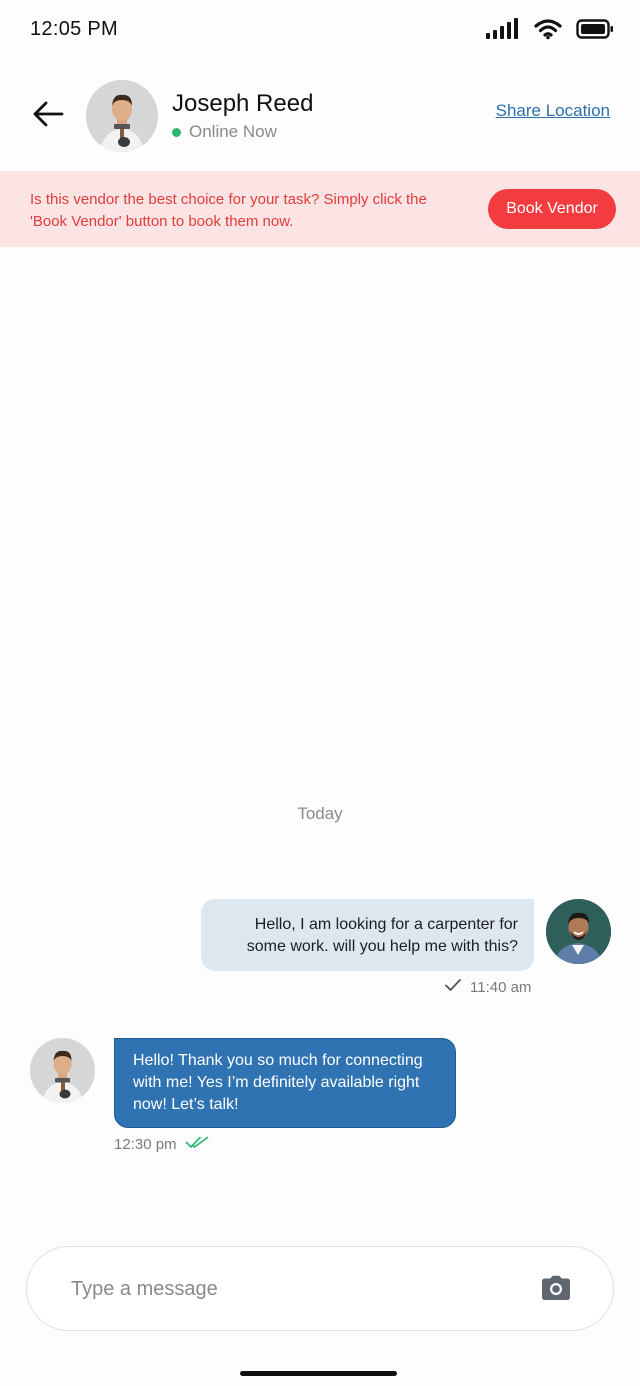 The height and width of the screenshot is (1386, 640). I want to click on single-check-icon, so click(453, 987).